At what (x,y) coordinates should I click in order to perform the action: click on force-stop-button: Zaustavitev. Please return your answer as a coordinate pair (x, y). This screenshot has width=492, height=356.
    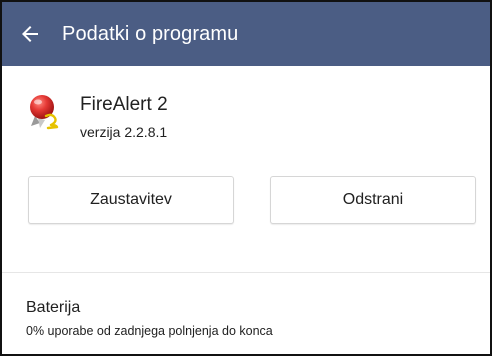
    Looking at the image, I should click on (131, 200).